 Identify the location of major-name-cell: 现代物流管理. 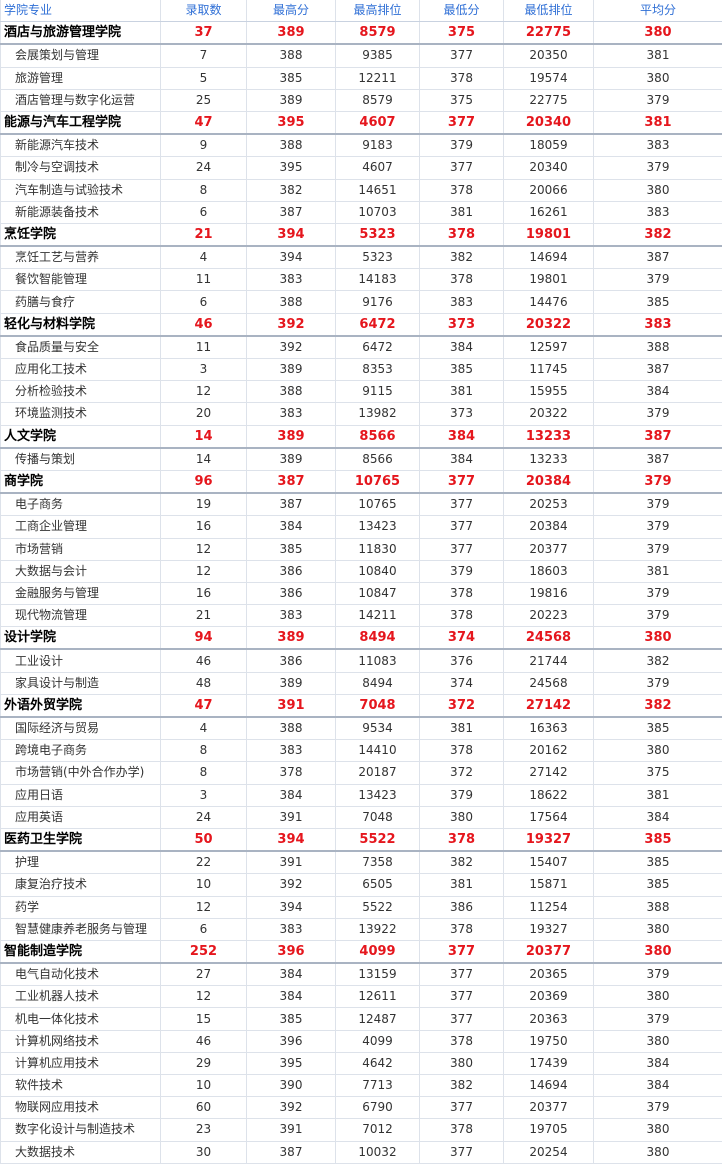
(81, 616).